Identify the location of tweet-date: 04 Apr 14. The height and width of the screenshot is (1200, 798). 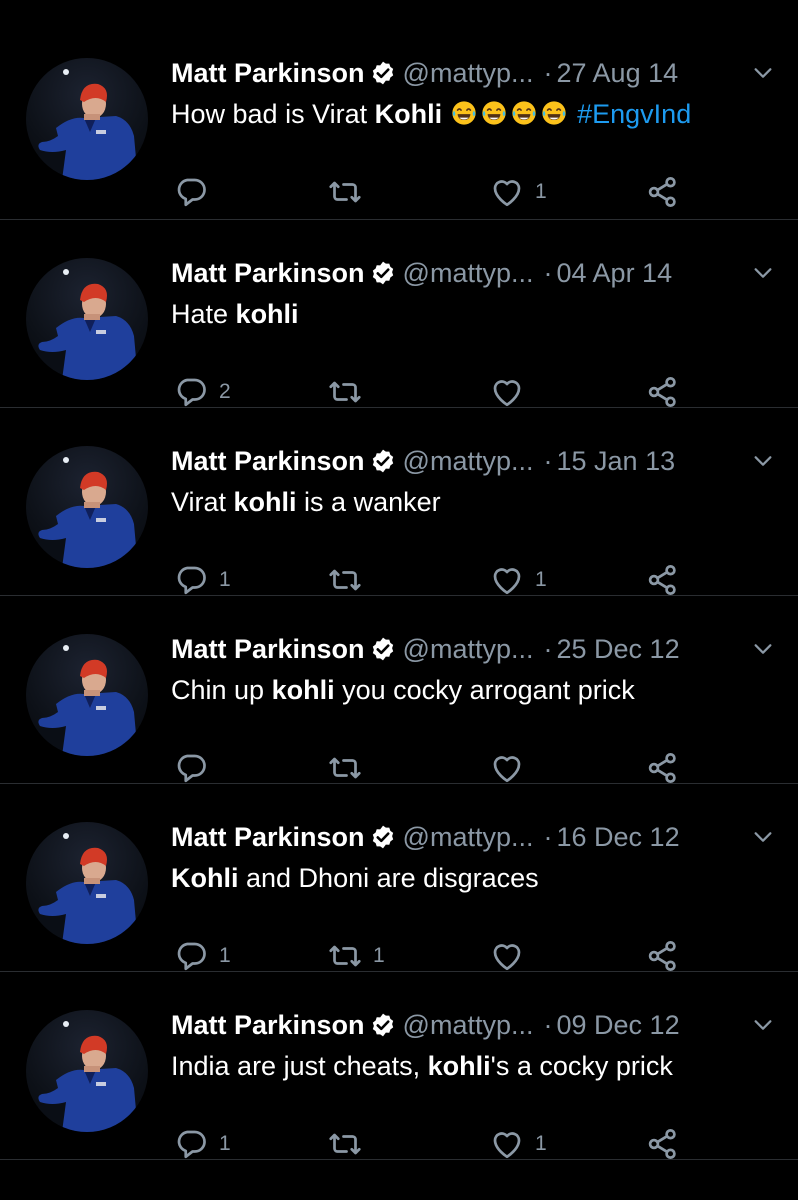
(615, 273).